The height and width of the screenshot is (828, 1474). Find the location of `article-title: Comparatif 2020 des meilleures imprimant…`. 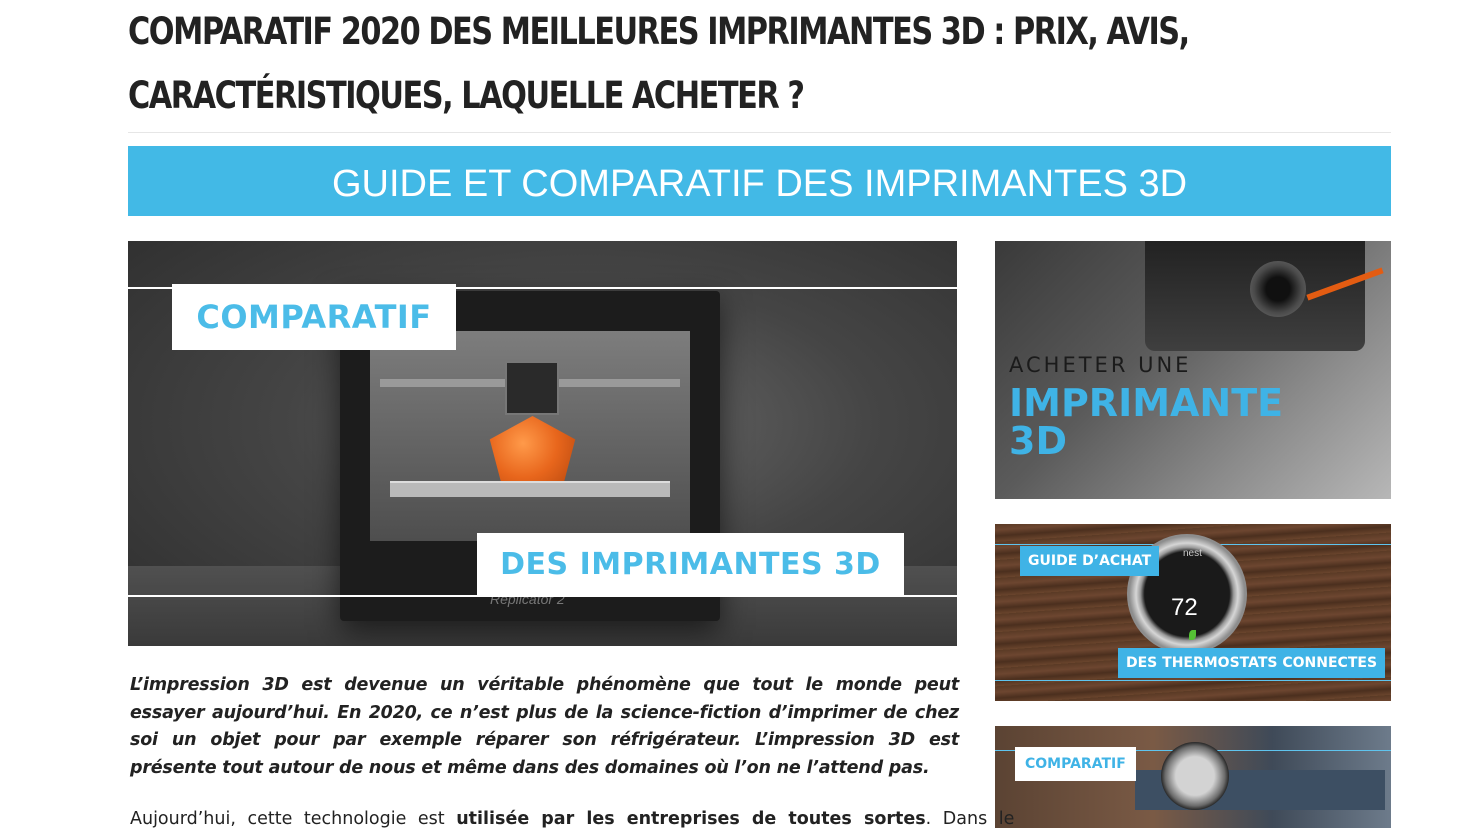

article-title: Comparatif 2020 des meilleures imprimant… is located at coordinates (659, 63).